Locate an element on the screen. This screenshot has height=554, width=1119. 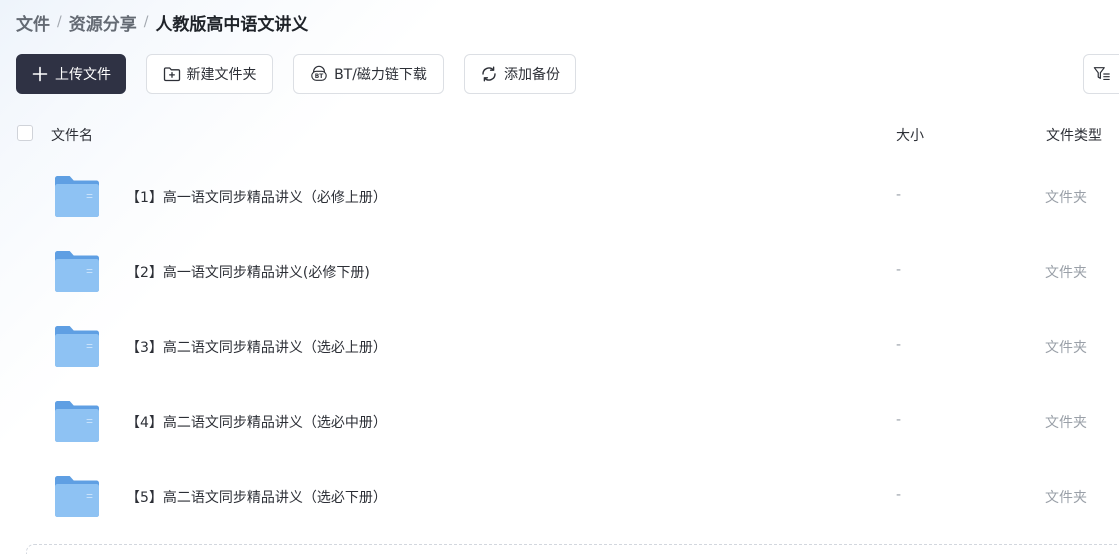
breadcrumb: 文件 / 资源分享 / 人教版高中语文讲义 is located at coordinates (162, 22).